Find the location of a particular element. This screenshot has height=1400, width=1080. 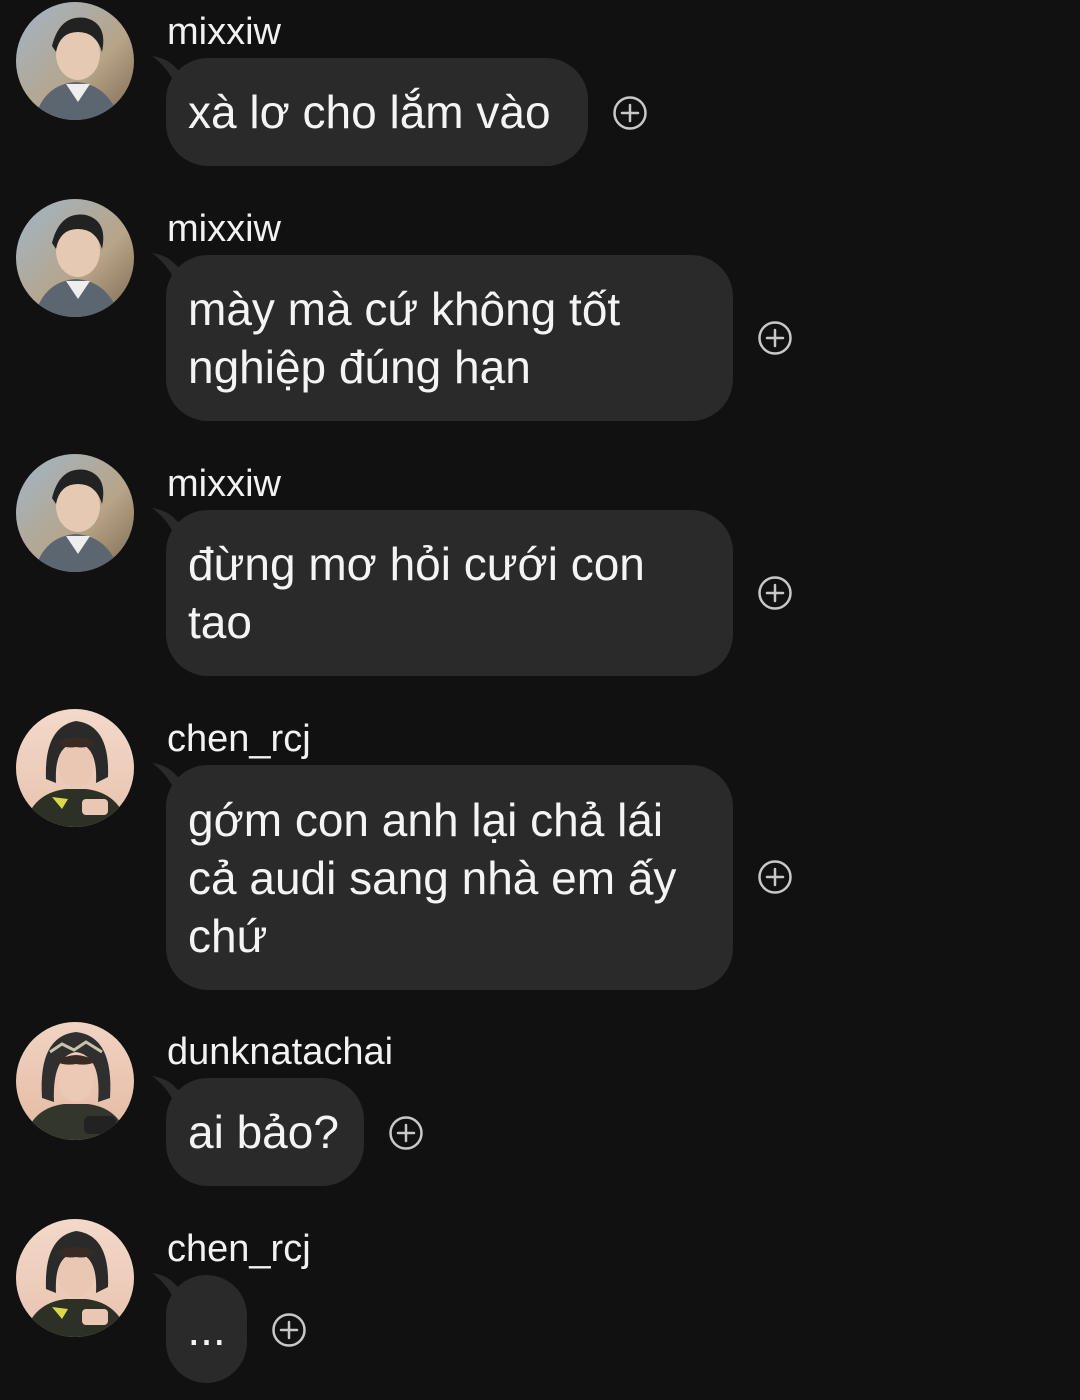

message-row: mixxiw xà lơ cho lắm vào is located at coordinates (540, 90).